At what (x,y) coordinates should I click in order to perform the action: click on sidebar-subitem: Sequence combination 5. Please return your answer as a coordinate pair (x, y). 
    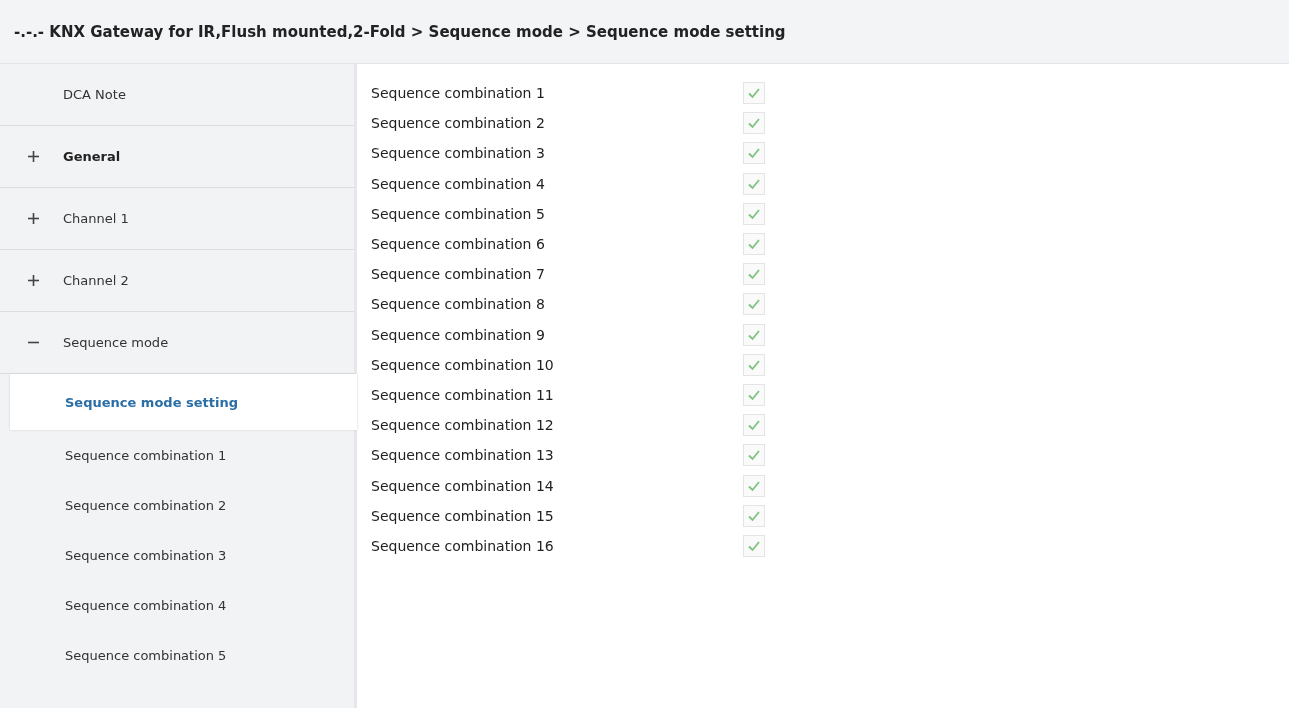
    Looking at the image, I should click on (177, 655).